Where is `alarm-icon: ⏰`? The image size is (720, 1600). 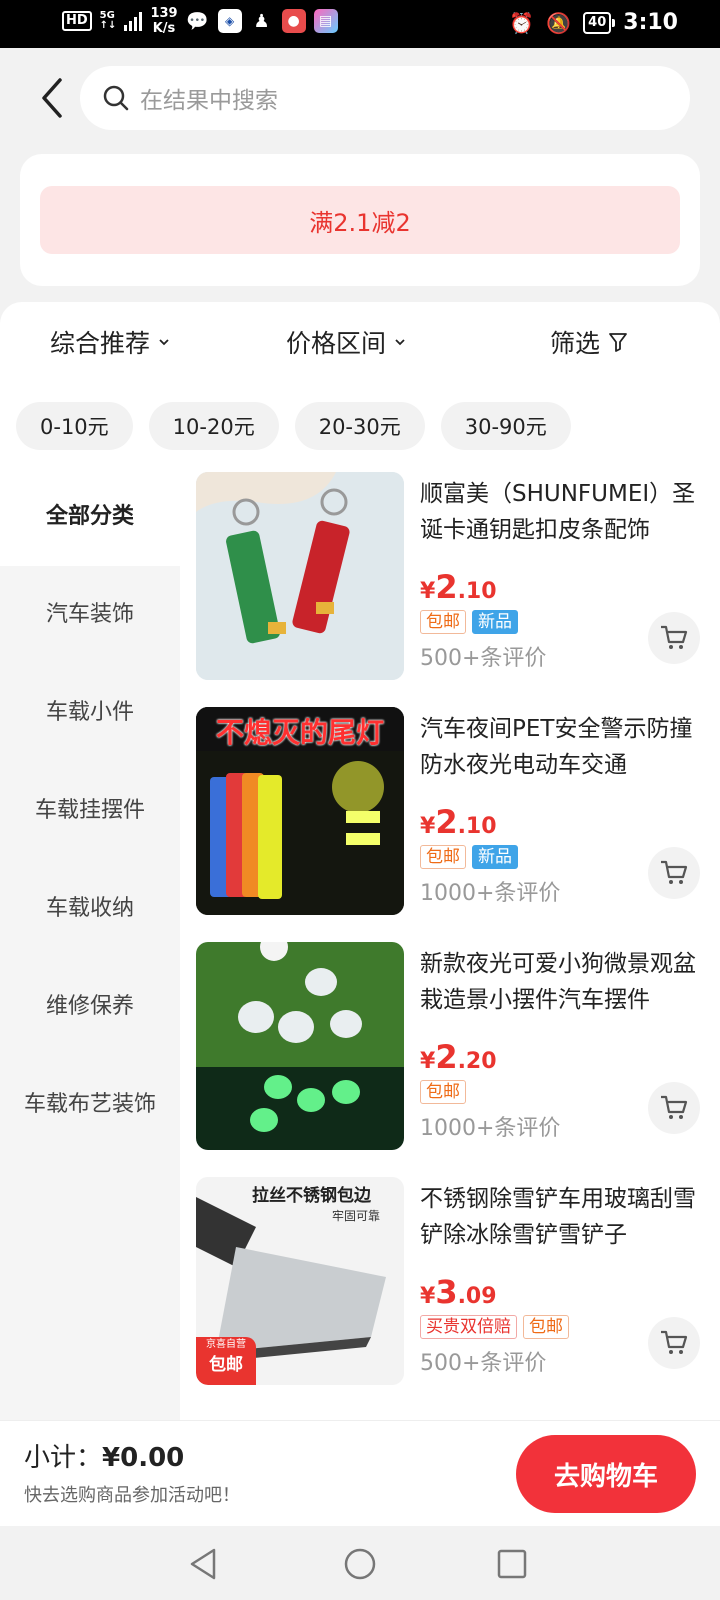
alarm-icon: ⏰ is located at coordinates (522, 22).